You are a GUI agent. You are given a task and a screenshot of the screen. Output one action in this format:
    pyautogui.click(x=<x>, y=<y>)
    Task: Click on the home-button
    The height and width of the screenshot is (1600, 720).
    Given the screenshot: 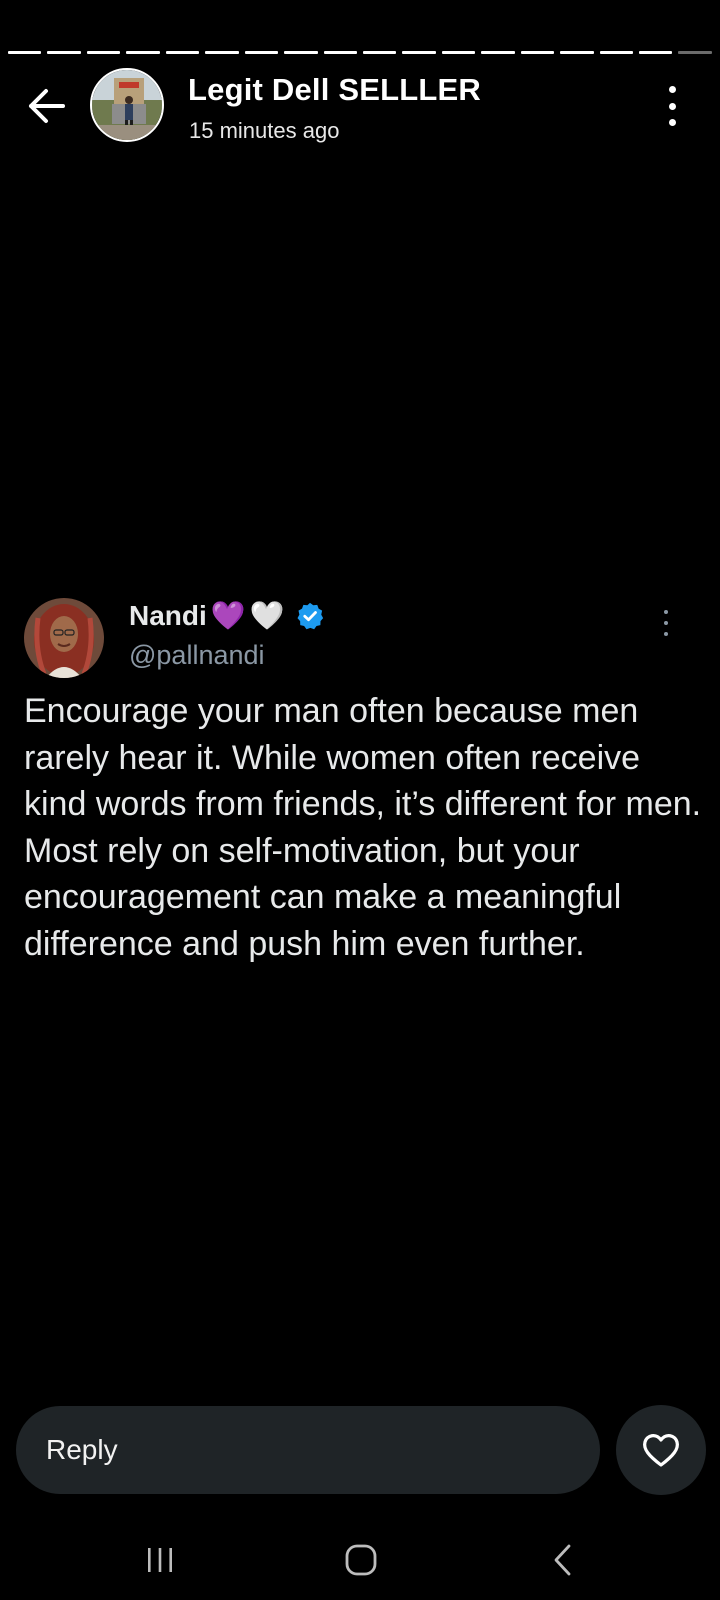 What is the action you would take?
    pyautogui.click(x=361, y=1560)
    